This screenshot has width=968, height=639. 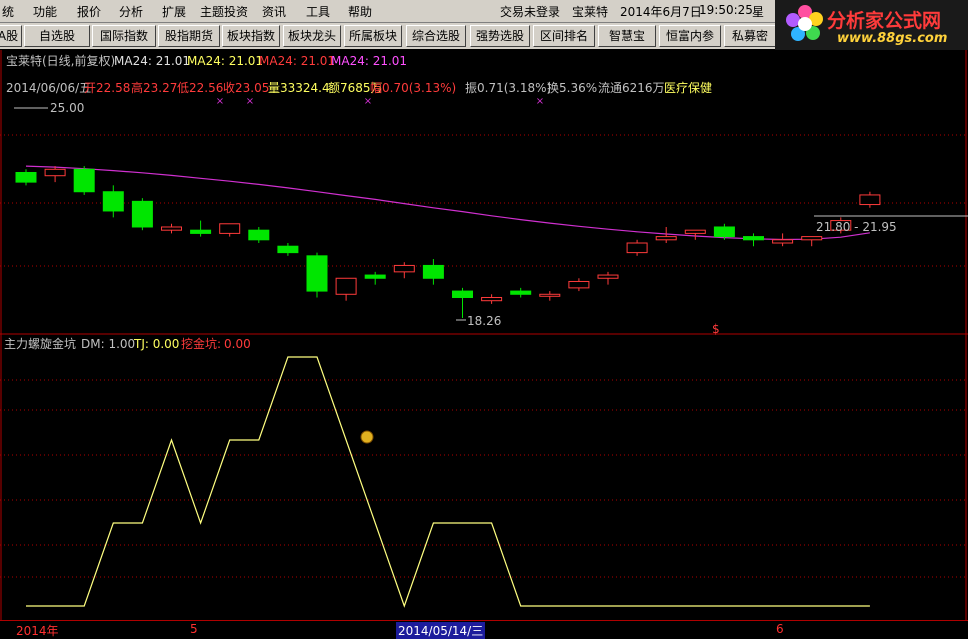 I want to click on info-low: 低22.56, so click(x=200, y=88).